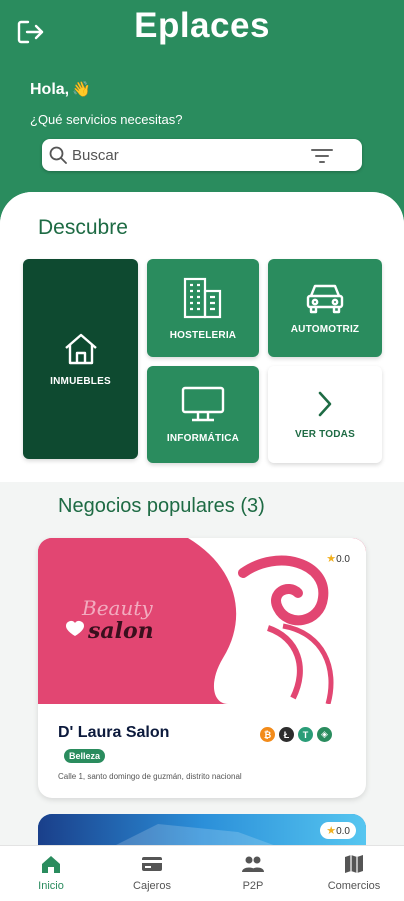 The height and width of the screenshot is (901, 404). I want to click on nav-comercios: Comercios, so click(354, 873).